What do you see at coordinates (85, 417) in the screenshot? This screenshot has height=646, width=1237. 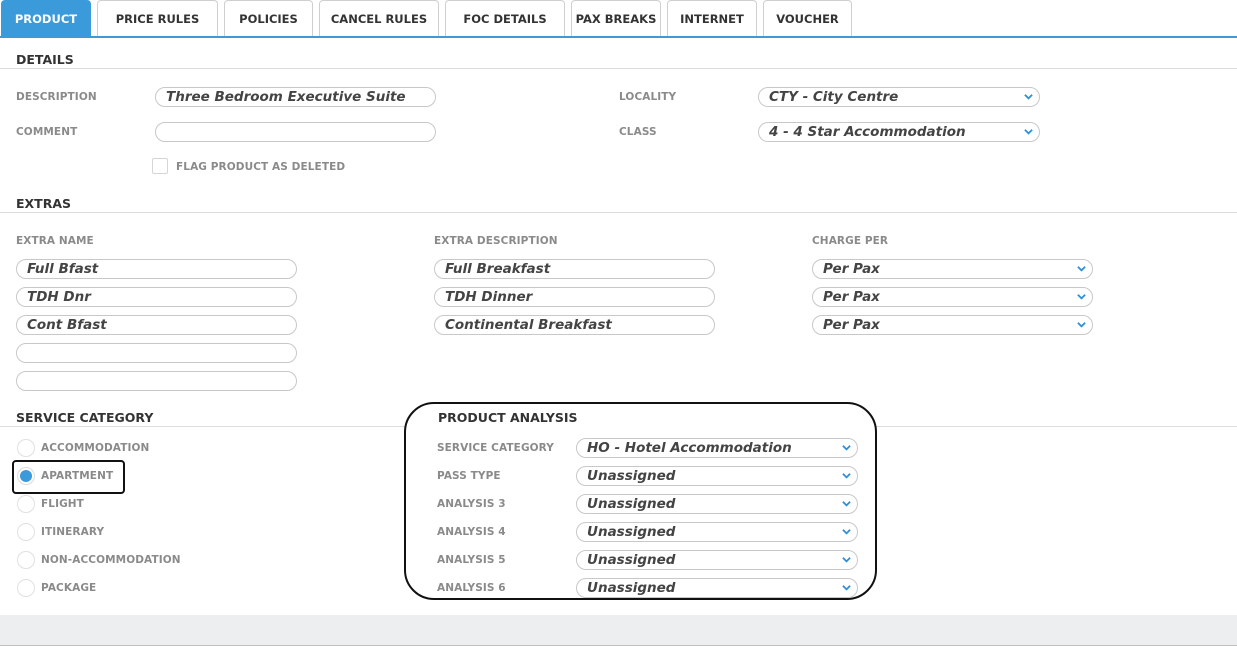 I see `service-category-title: SERVICE CATEGORY` at bounding box center [85, 417].